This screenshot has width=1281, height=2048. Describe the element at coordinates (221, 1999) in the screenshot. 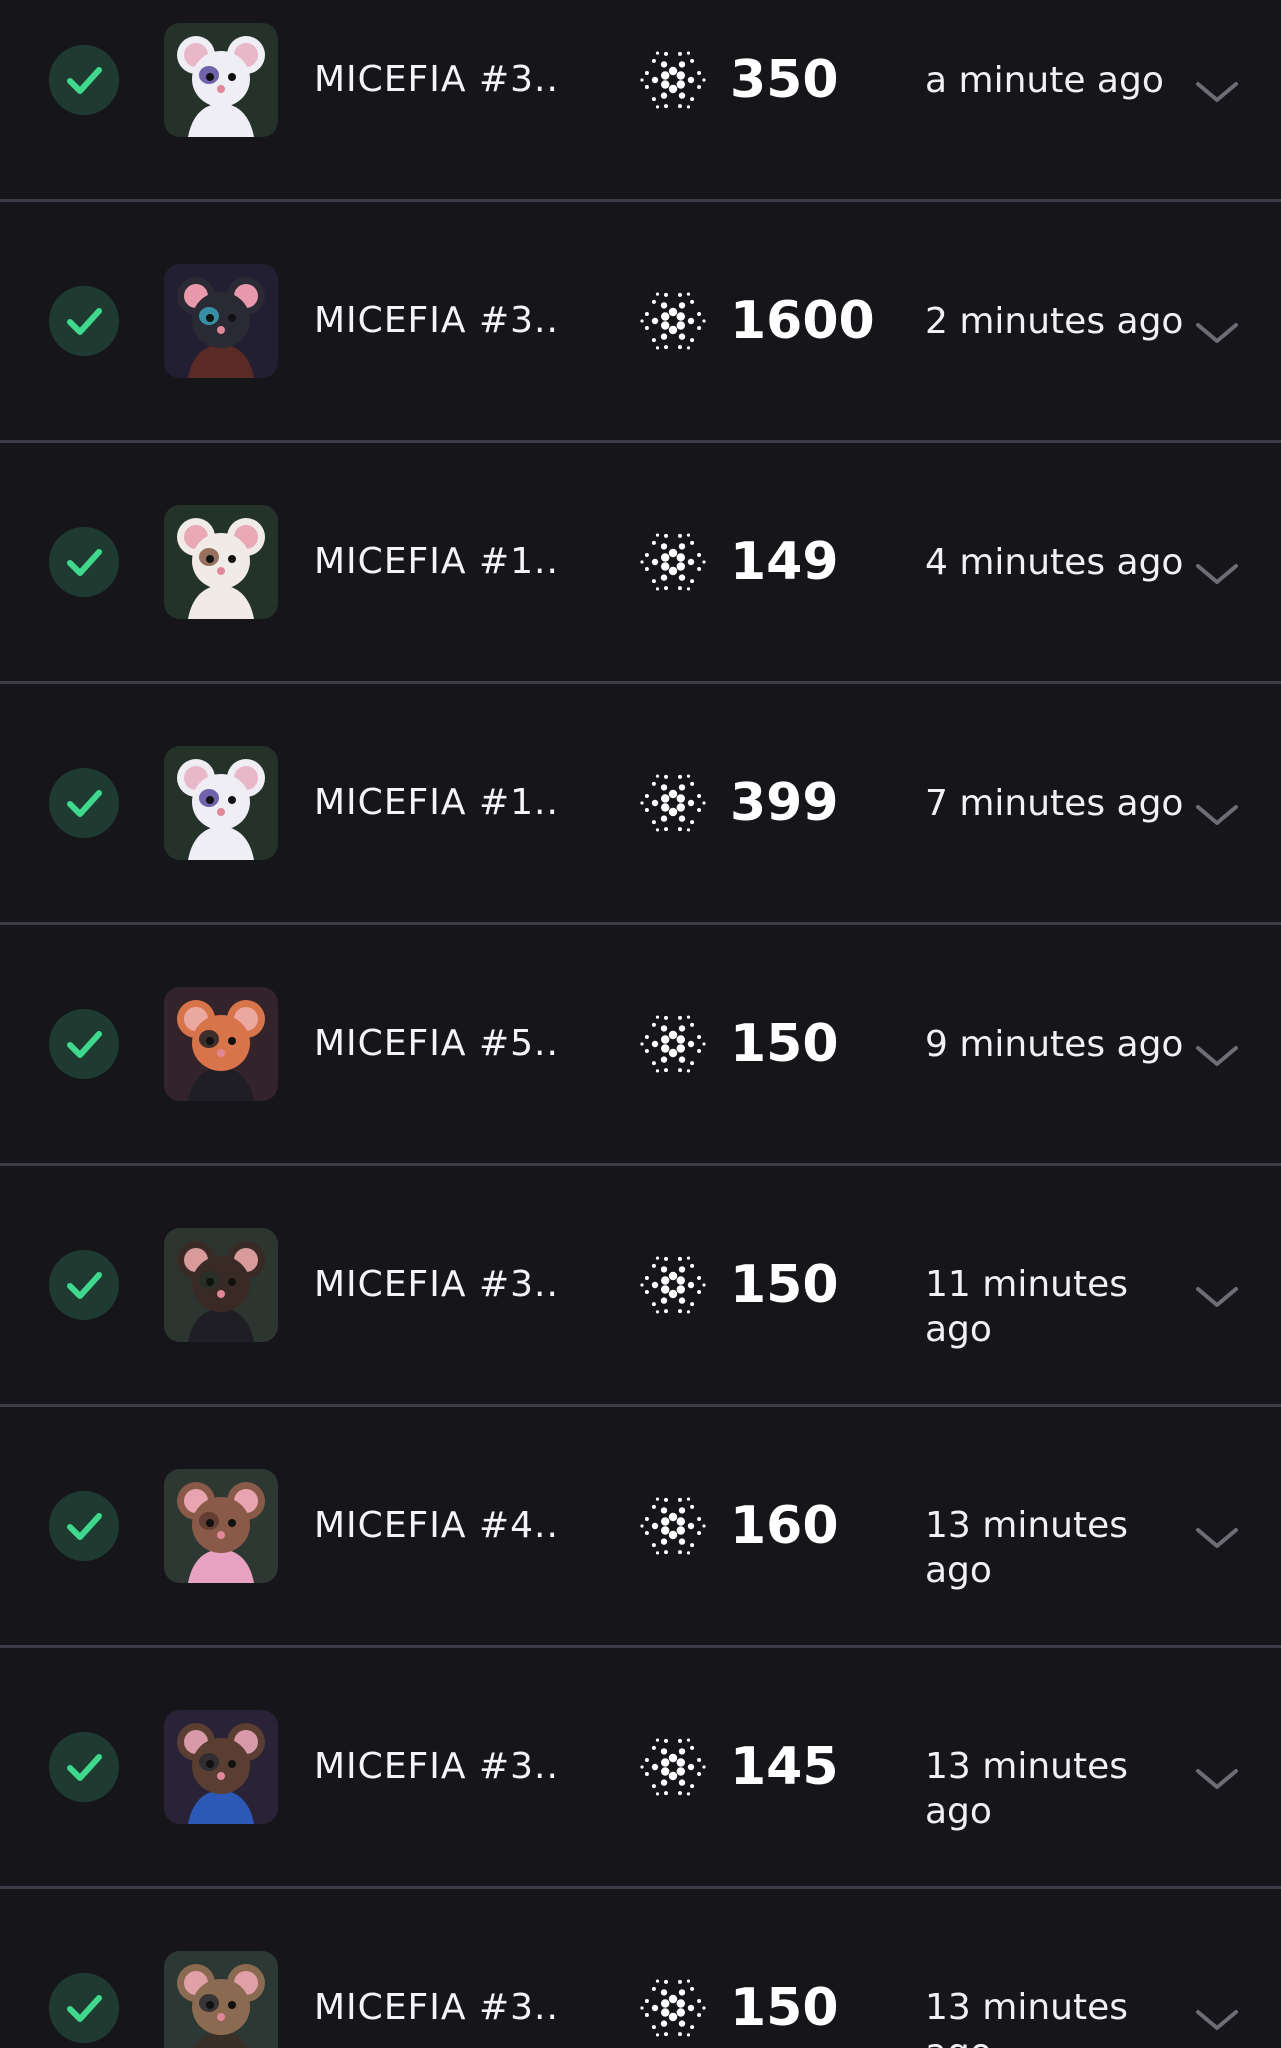

I see `hat-mouse-avatar` at that location.